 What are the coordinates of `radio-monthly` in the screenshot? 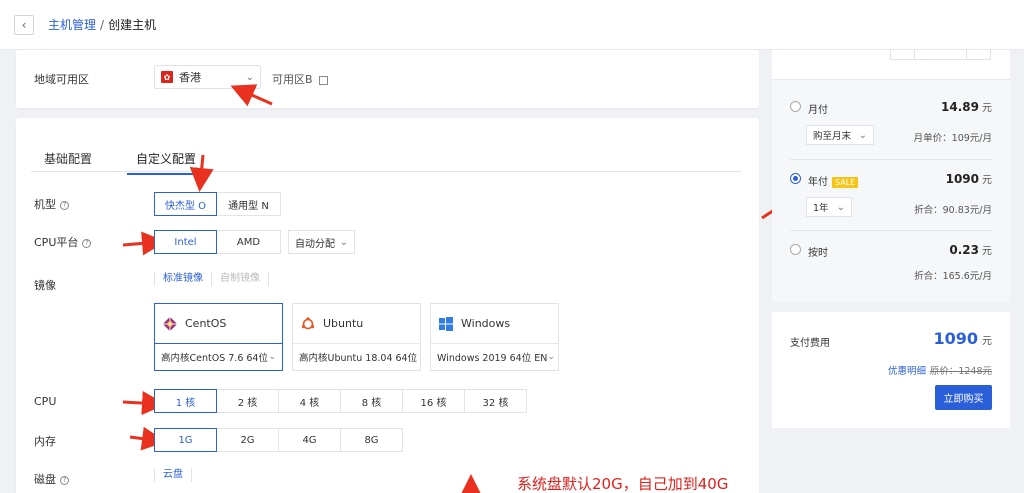 It's located at (795, 106).